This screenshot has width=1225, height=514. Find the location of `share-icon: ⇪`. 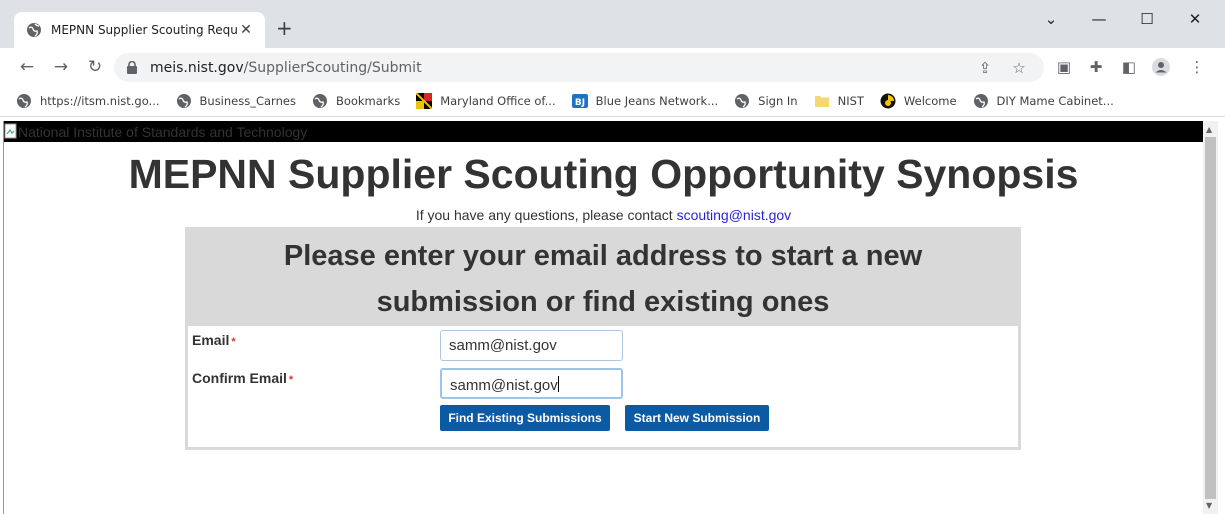

share-icon: ⇪ is located at coordinates (985, 68).